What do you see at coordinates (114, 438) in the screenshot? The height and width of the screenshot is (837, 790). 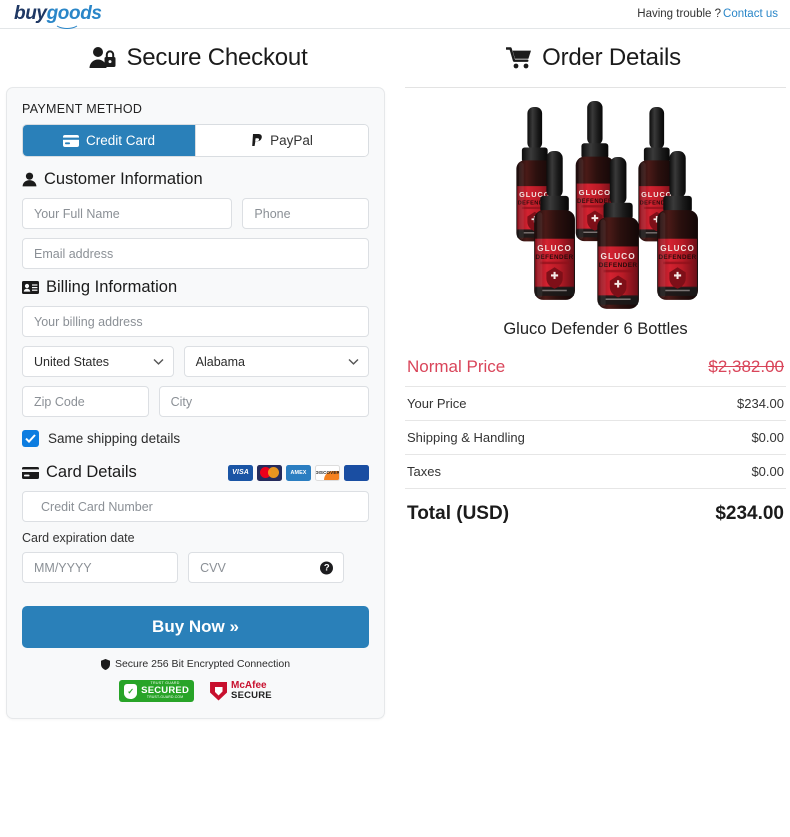 I see `same-shipping-label: Same shipping details` at bounding box center [114, 438].